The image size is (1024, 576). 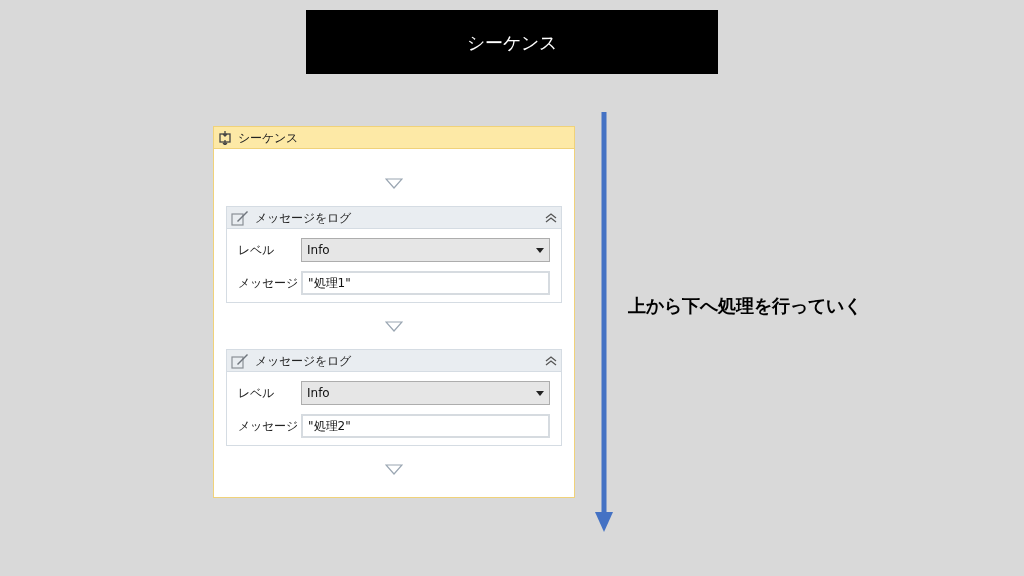 What do you see at coordinates (745, 306) in the screenshot?
I see `flow-caption: 上から下へ処理を行っていく` at bounding box center [745, 306].